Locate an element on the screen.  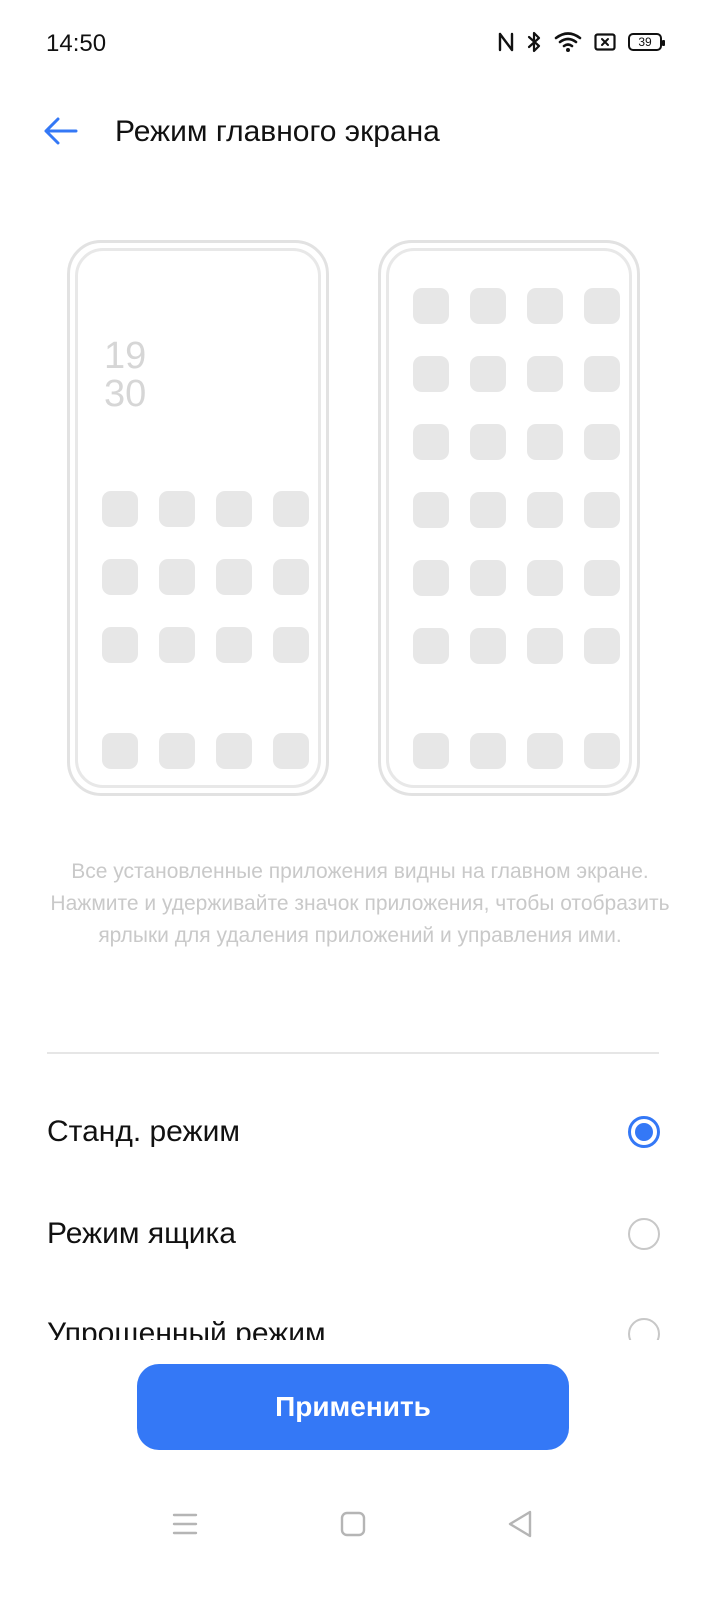
page-title: Режим главного экрана is located at coordinates (277, 131).